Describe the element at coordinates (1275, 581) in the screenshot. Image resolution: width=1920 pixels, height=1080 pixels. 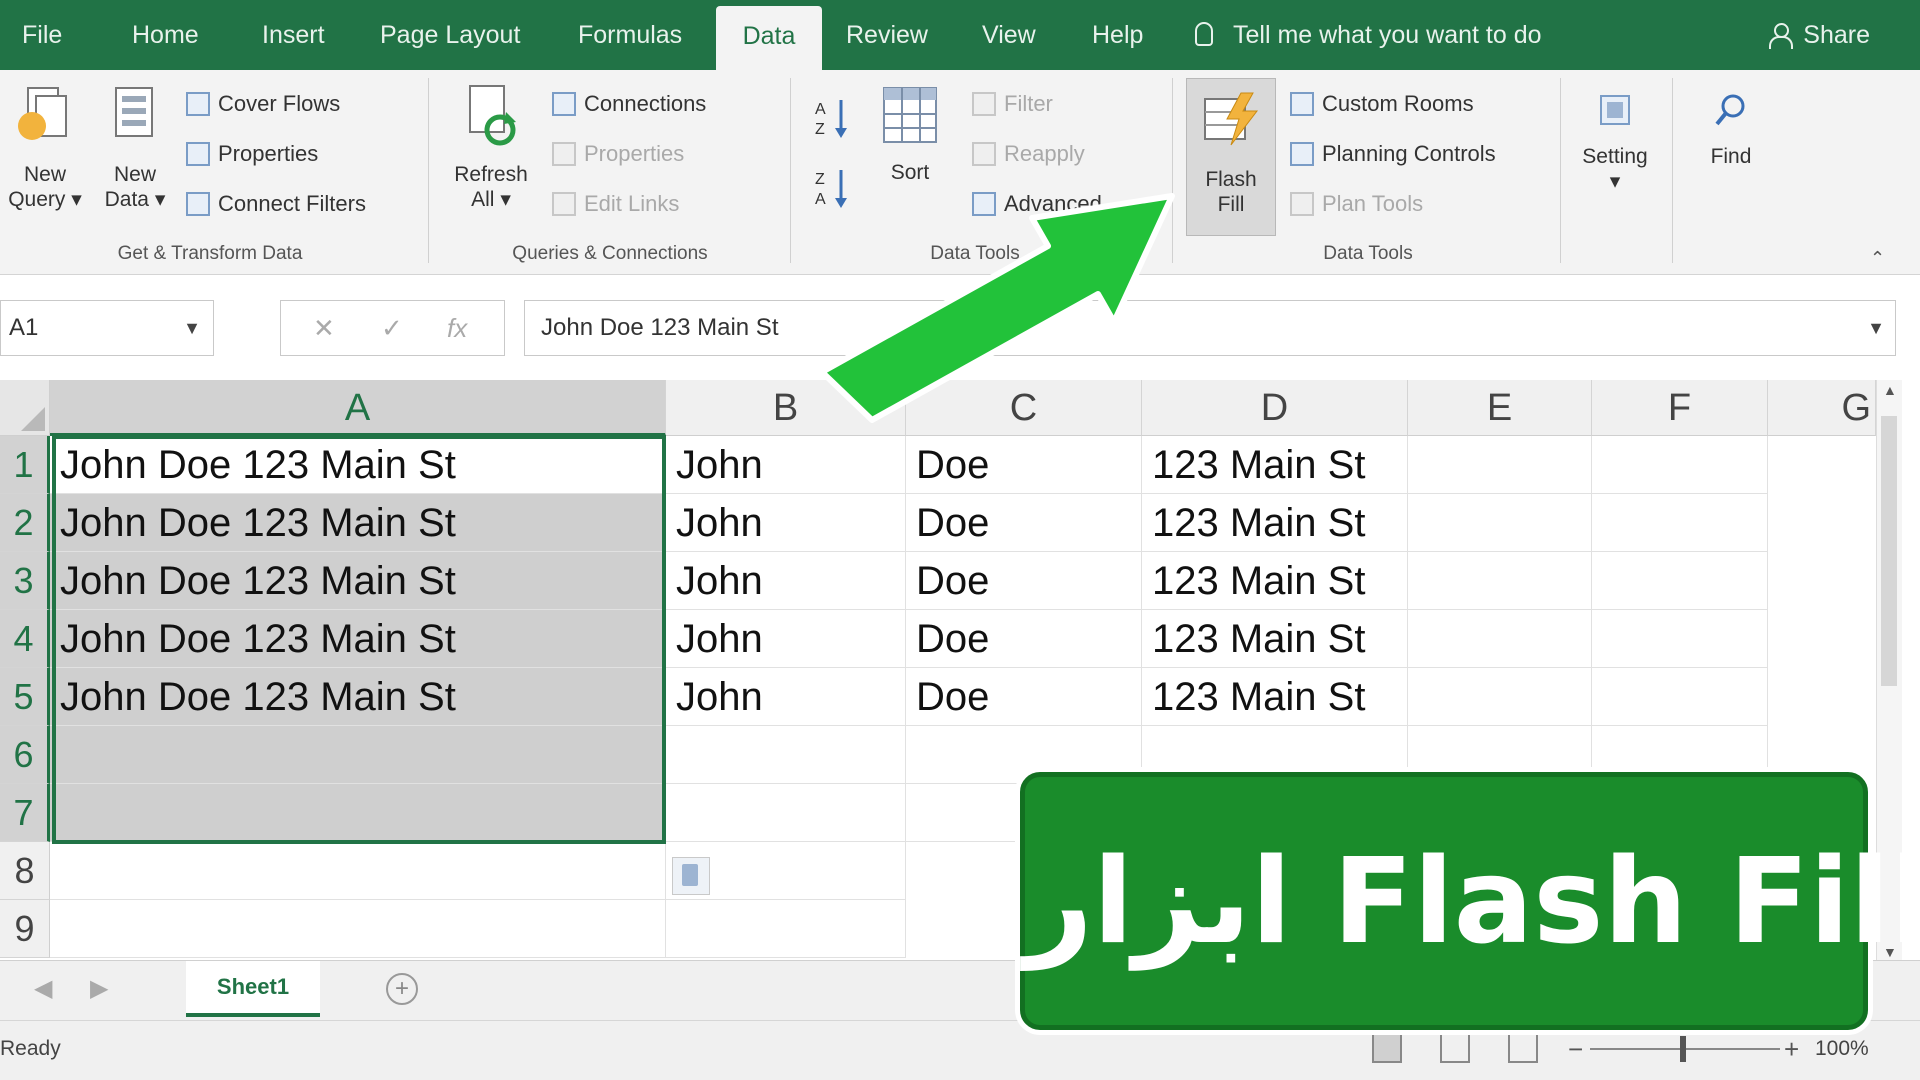
I see `cell-d3: 123 Main St` at that location.